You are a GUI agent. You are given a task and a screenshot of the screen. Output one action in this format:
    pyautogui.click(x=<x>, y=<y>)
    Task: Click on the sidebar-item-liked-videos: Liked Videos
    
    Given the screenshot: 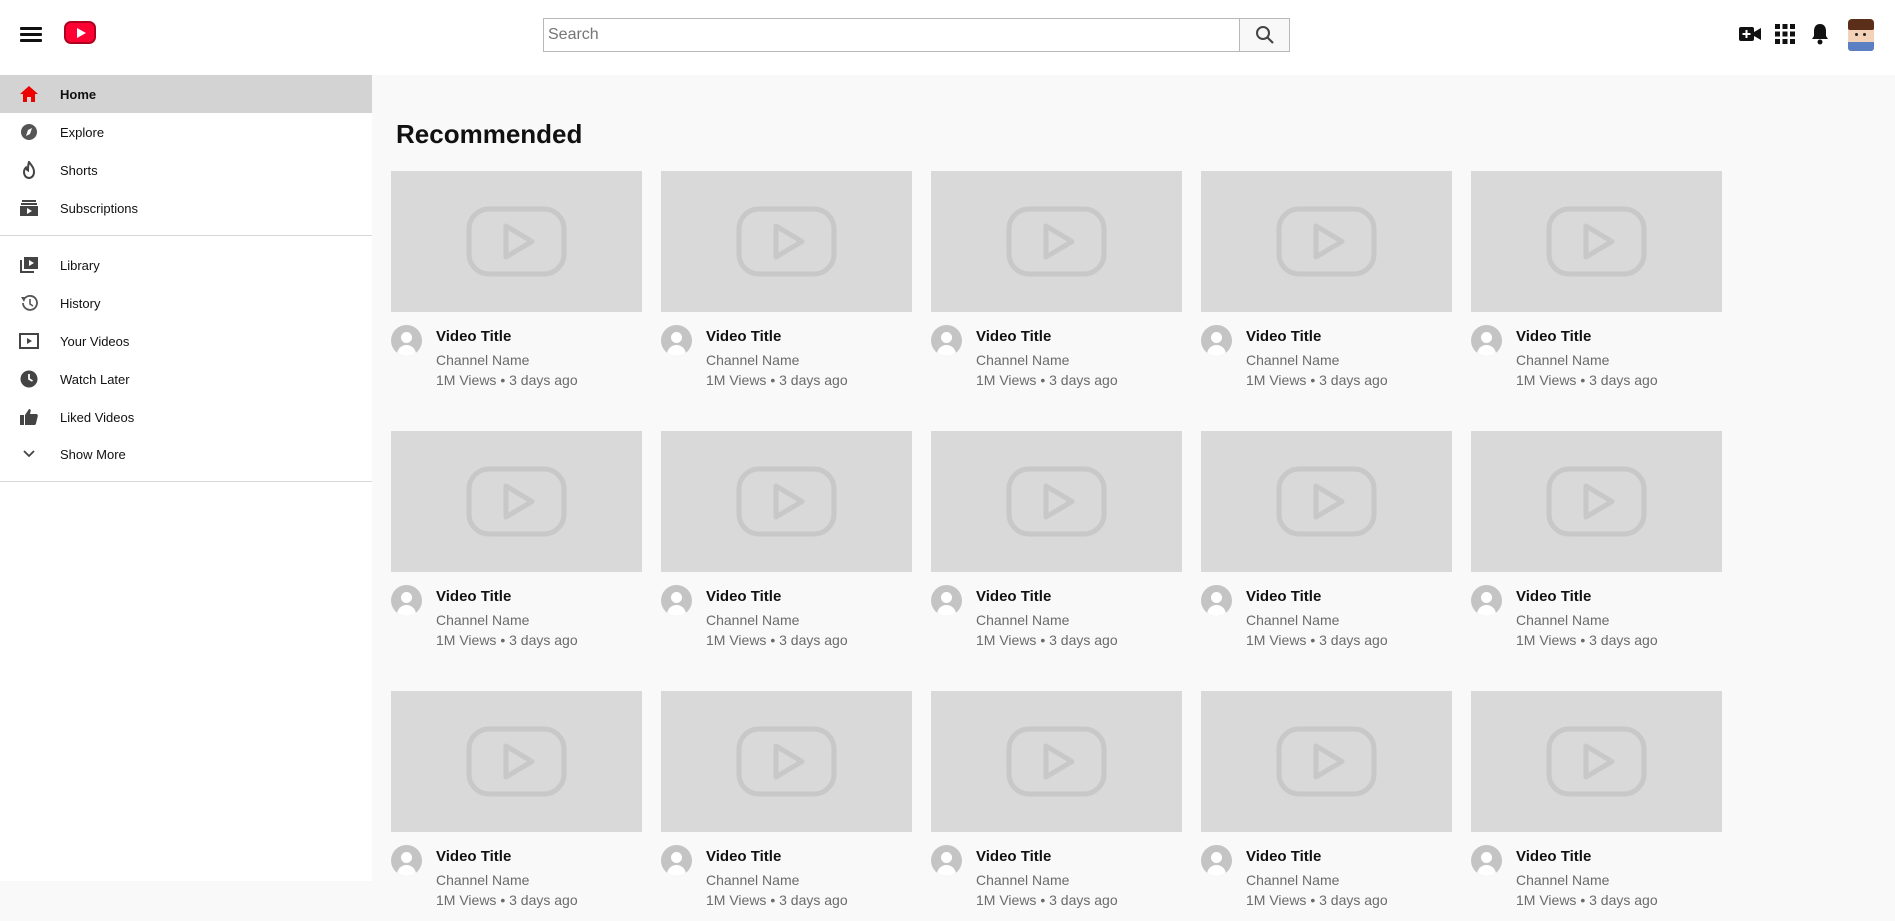 What is the action you would take?
    pyautogui.click(x=186, y=417)
    